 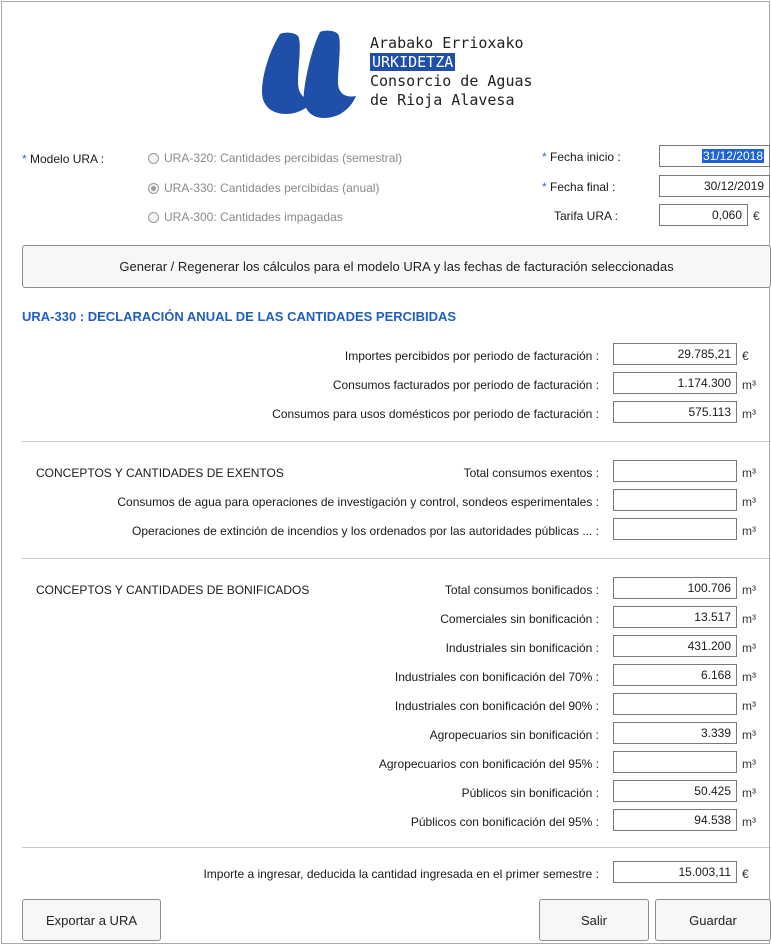 I want to click on radio-label: URA-330: Cantidades percibidas (anual), so click(x=272, y=188).